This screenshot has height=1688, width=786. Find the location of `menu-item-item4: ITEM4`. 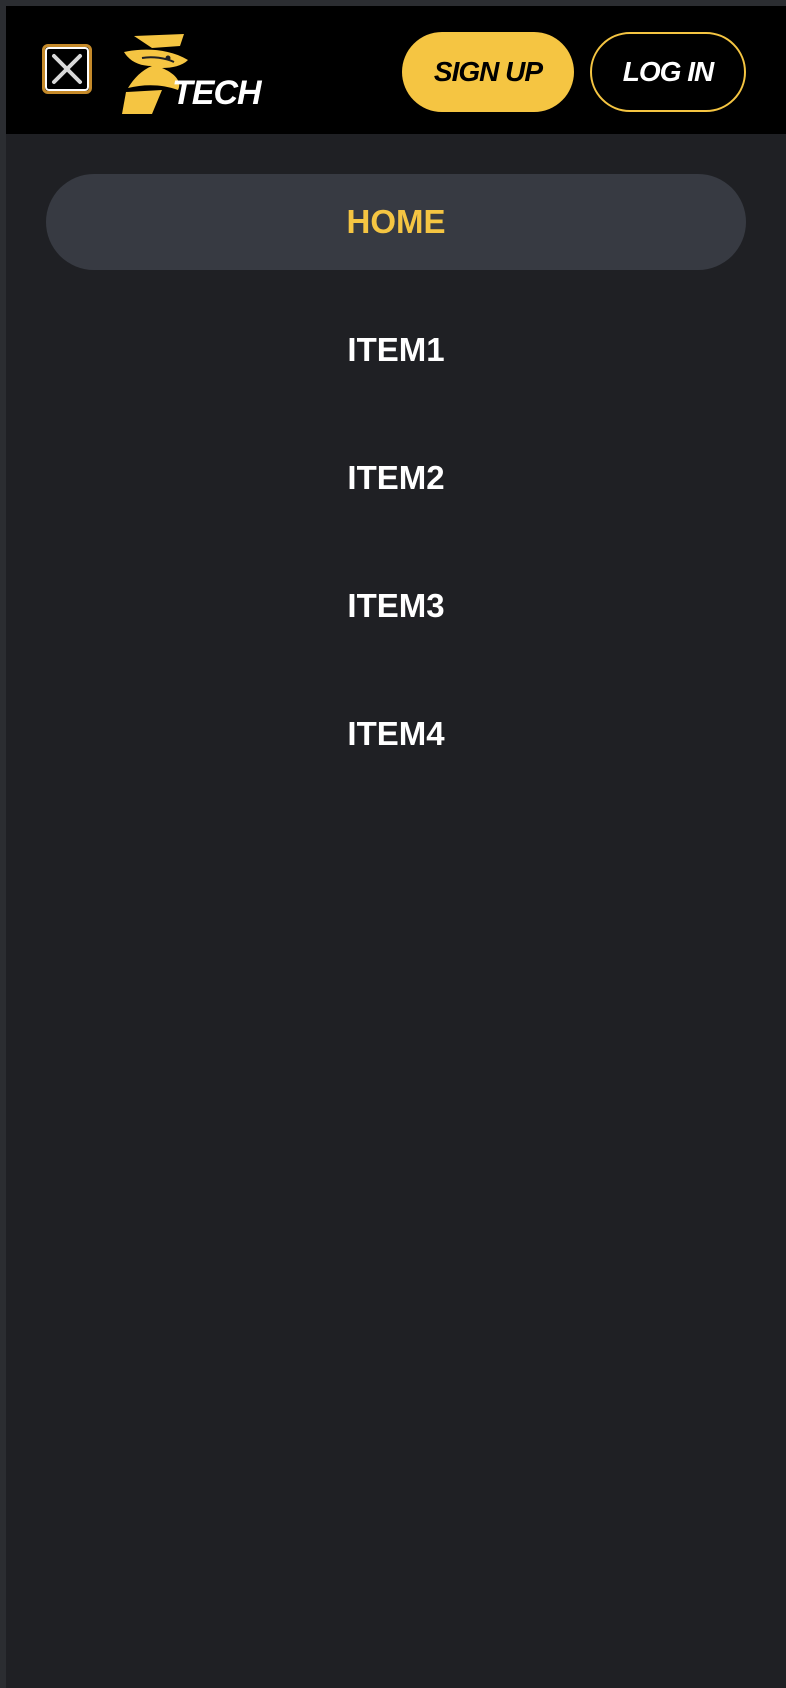

menu-item-item4: ITEM4 is located at coordinates (396, 734).